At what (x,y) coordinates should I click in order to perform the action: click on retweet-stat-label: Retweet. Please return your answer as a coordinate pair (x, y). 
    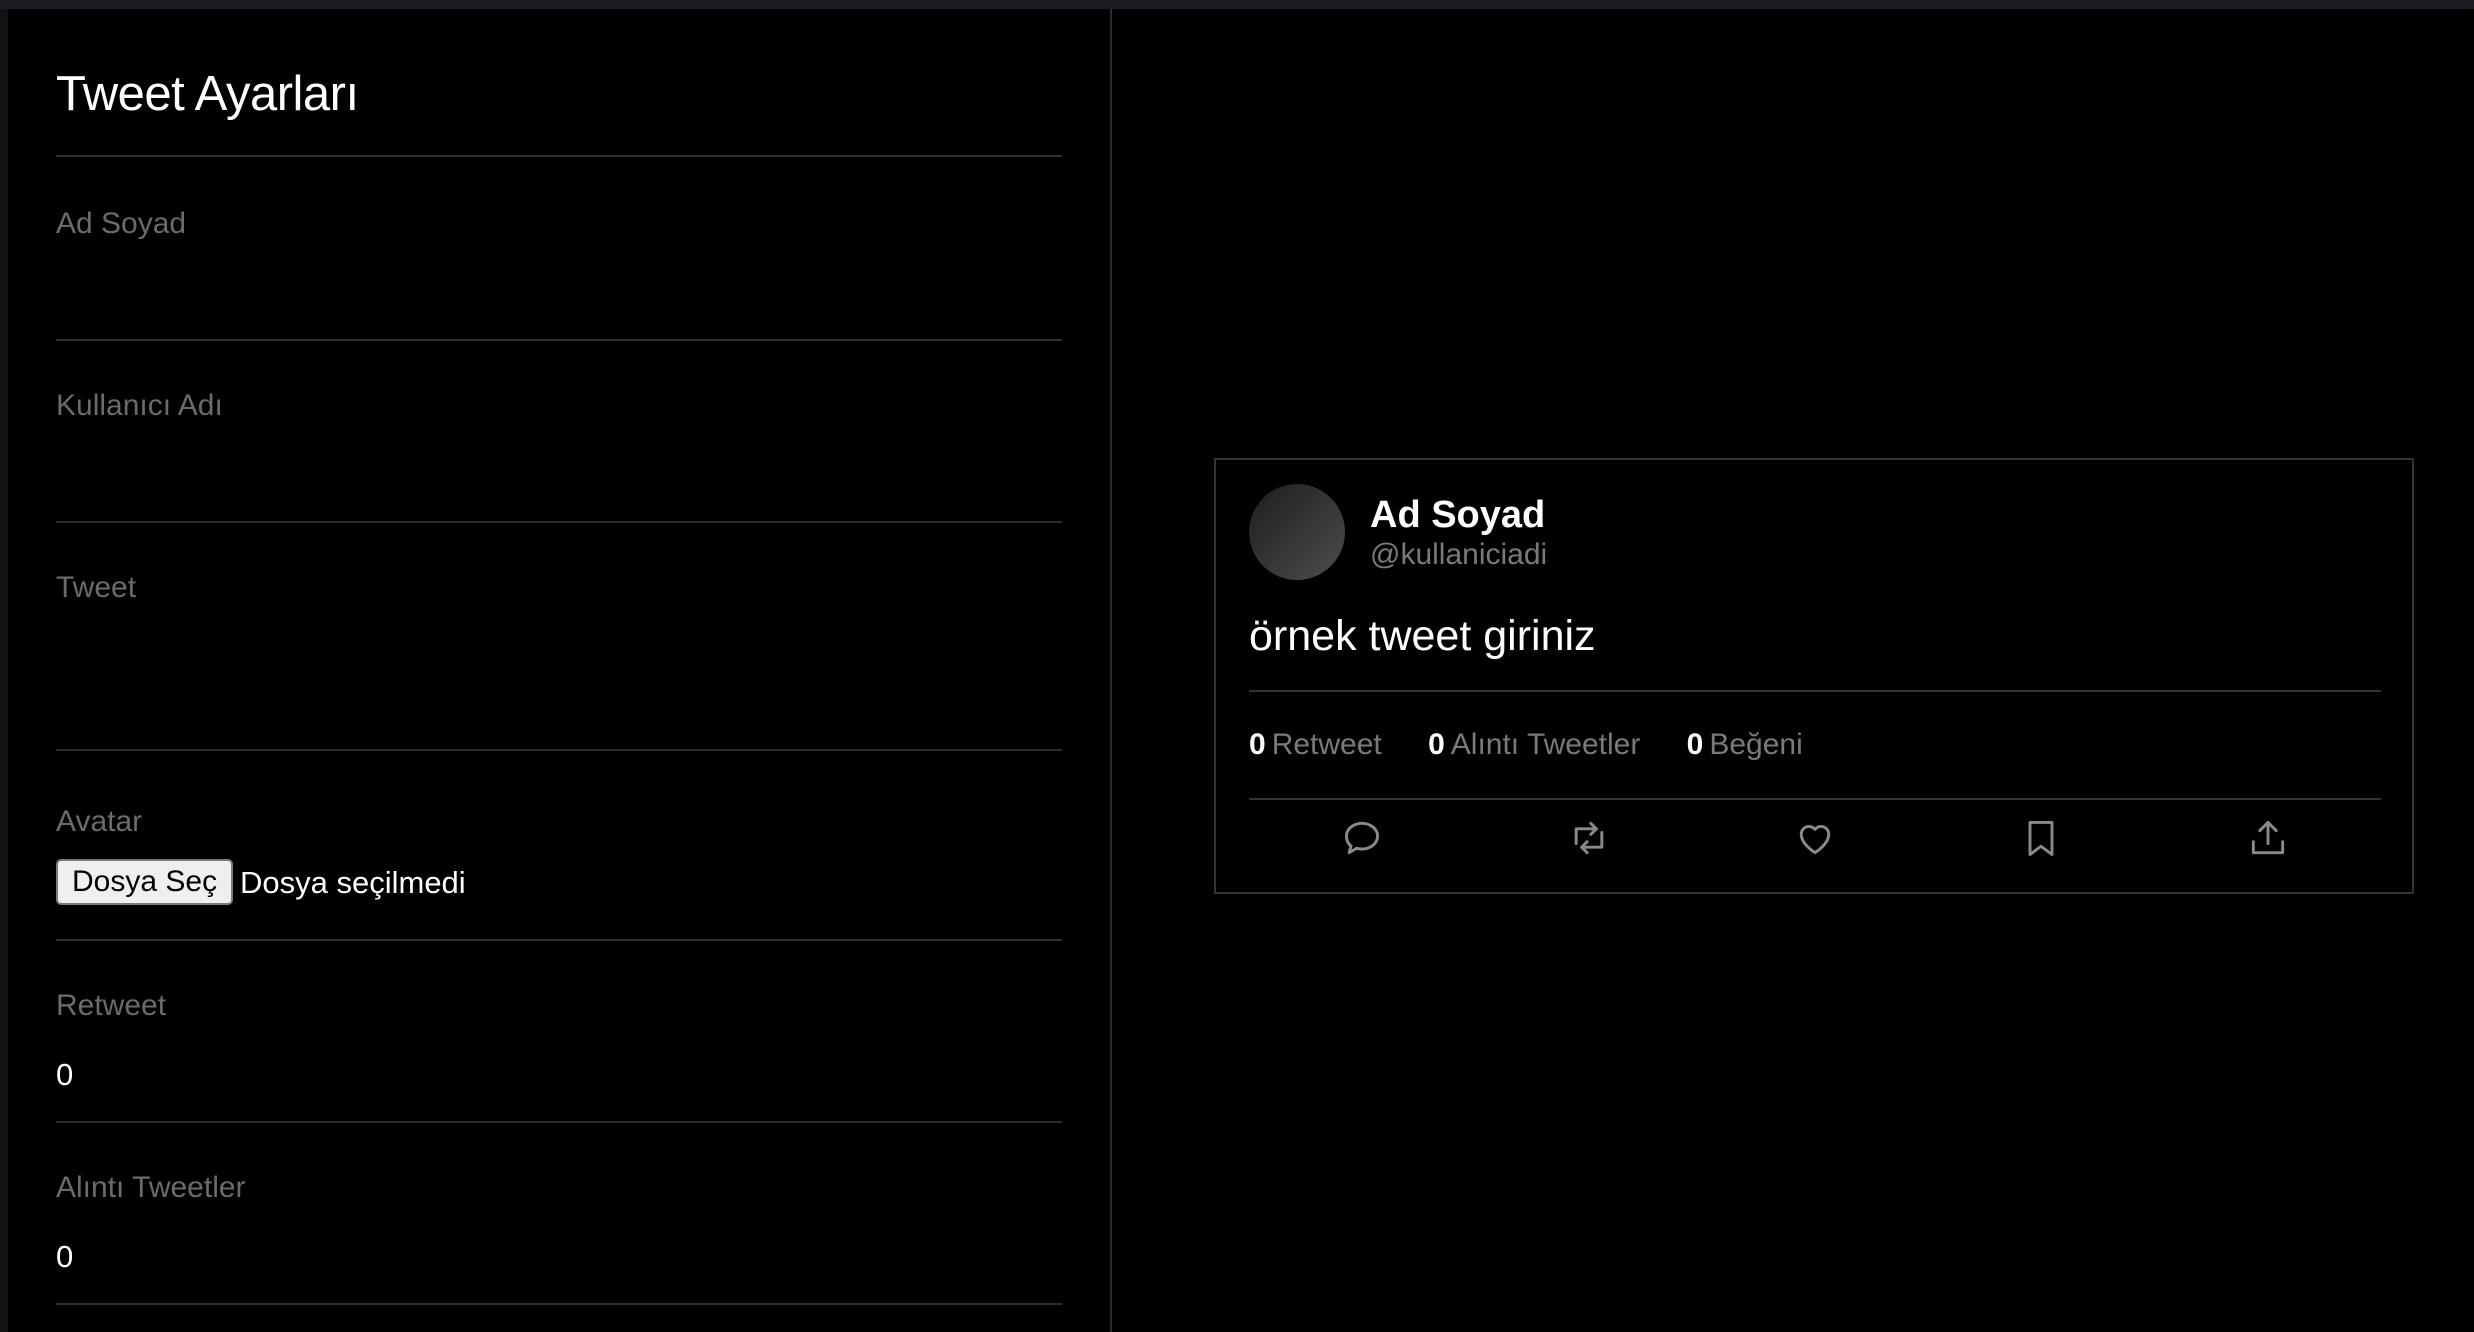
    Looking at the image, I should click on (1326, 744).